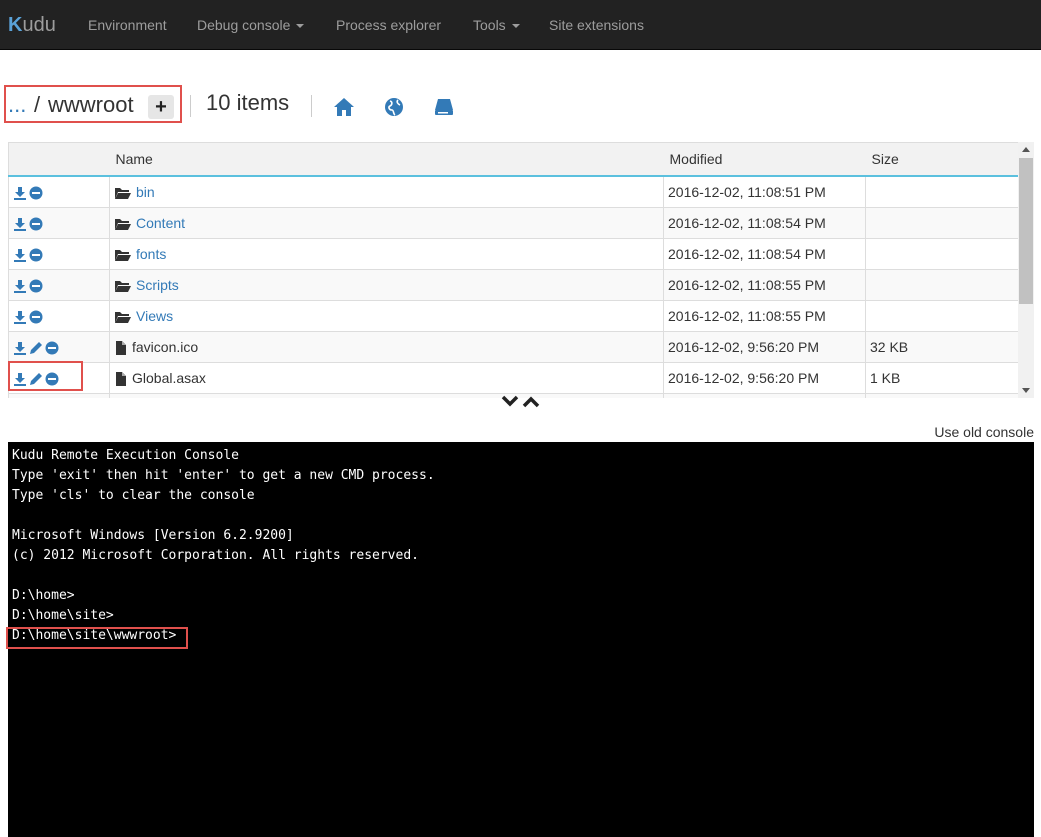 This screenshot has width=1041, height=837. What do you see at coordinates (764, 159) in the screenshot?
I see `modified-column-header: Modified` at bounding box center [764, 159].